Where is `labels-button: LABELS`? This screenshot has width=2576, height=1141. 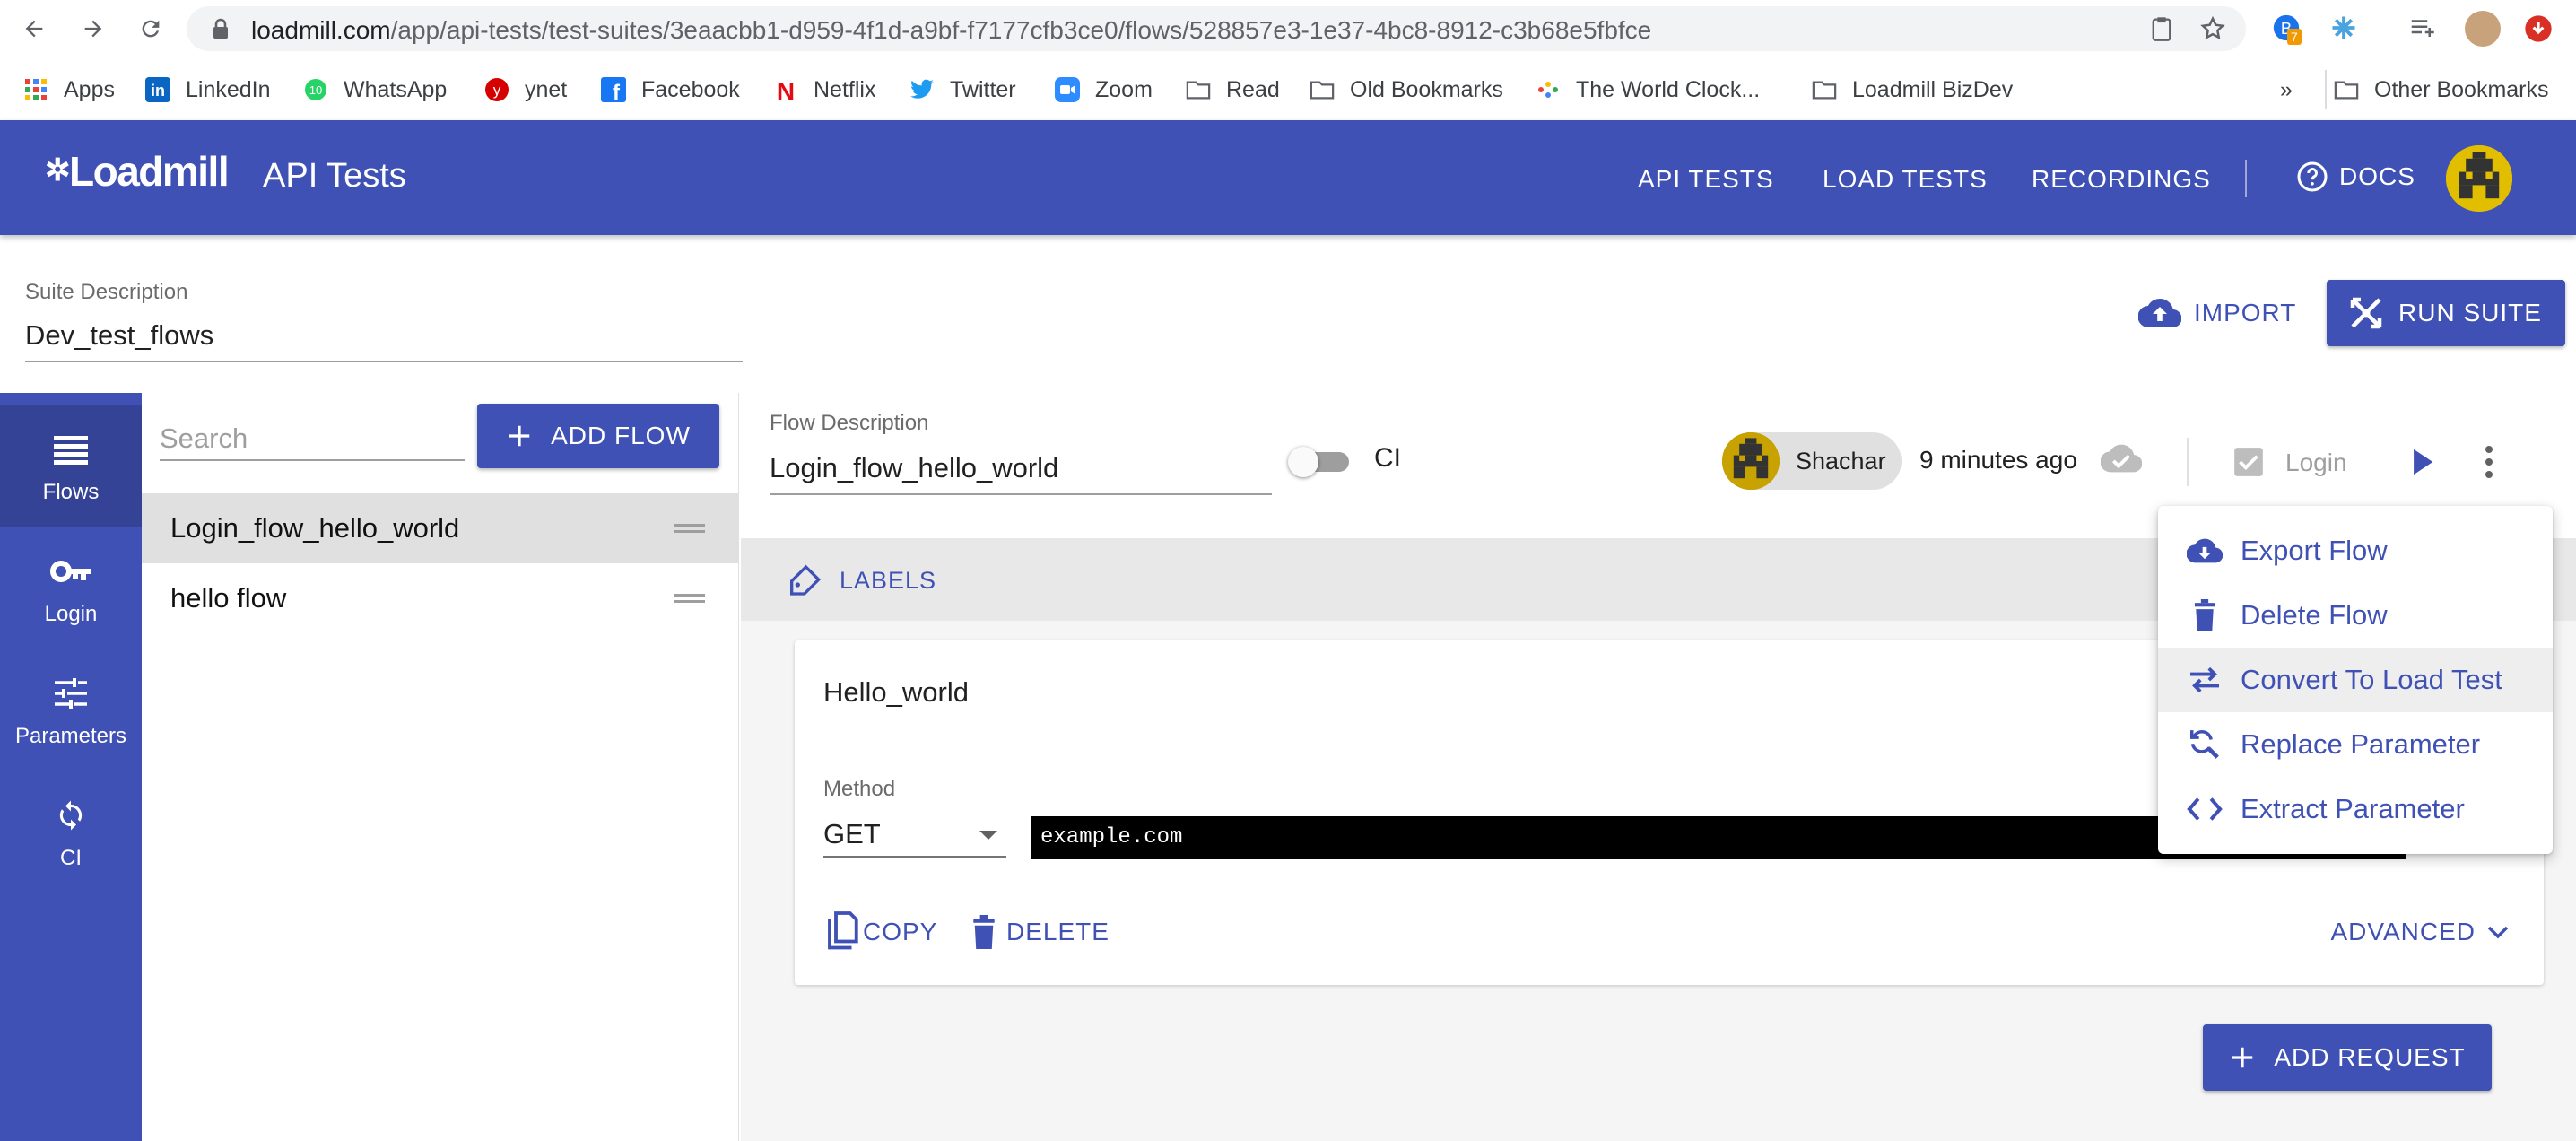 labels-button: LABELS is located at coordinates (861, 580).